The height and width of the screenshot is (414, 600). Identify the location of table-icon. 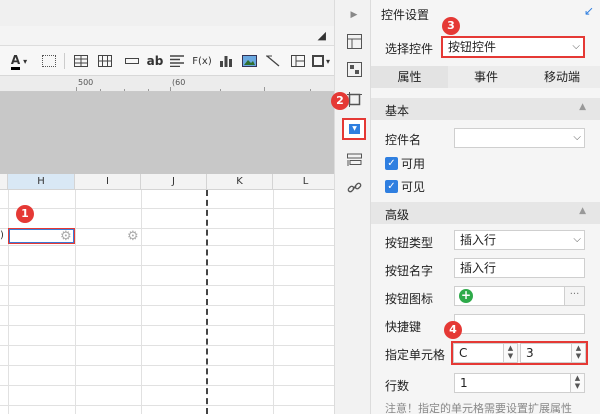
(81, 61).